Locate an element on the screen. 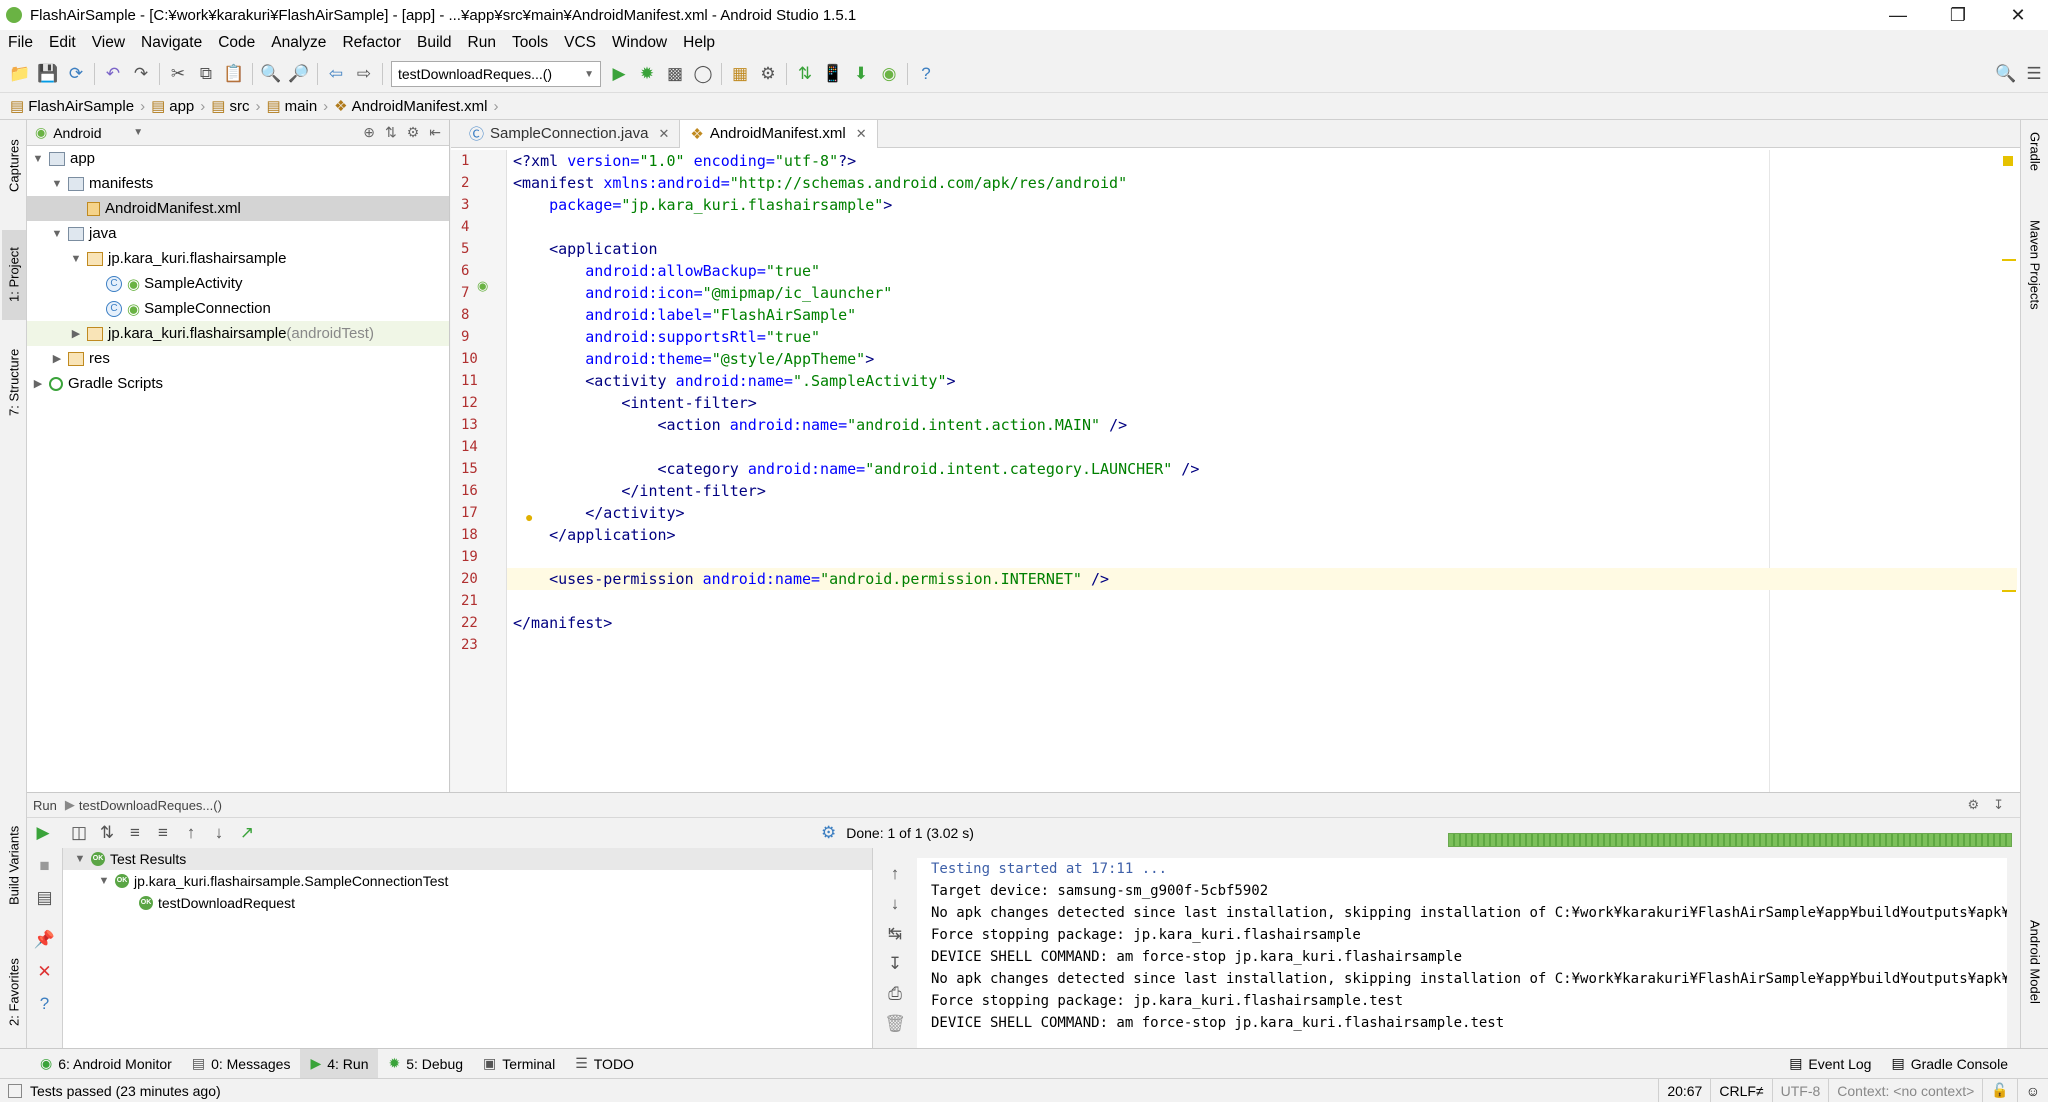 The height and width of the screenshot is (1102, 2048). project-view-select: Android is located at coordinates (93, 133).